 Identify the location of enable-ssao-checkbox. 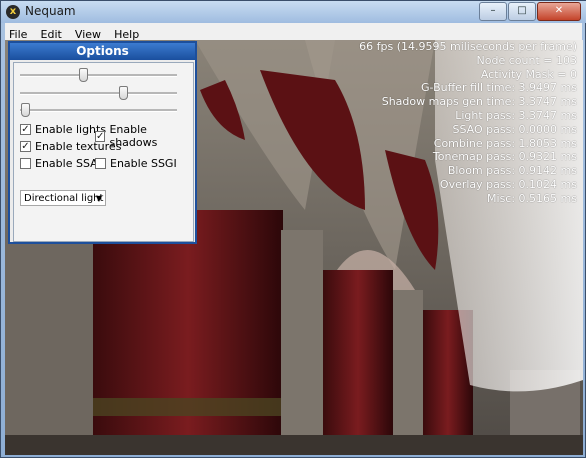
(25, 163).